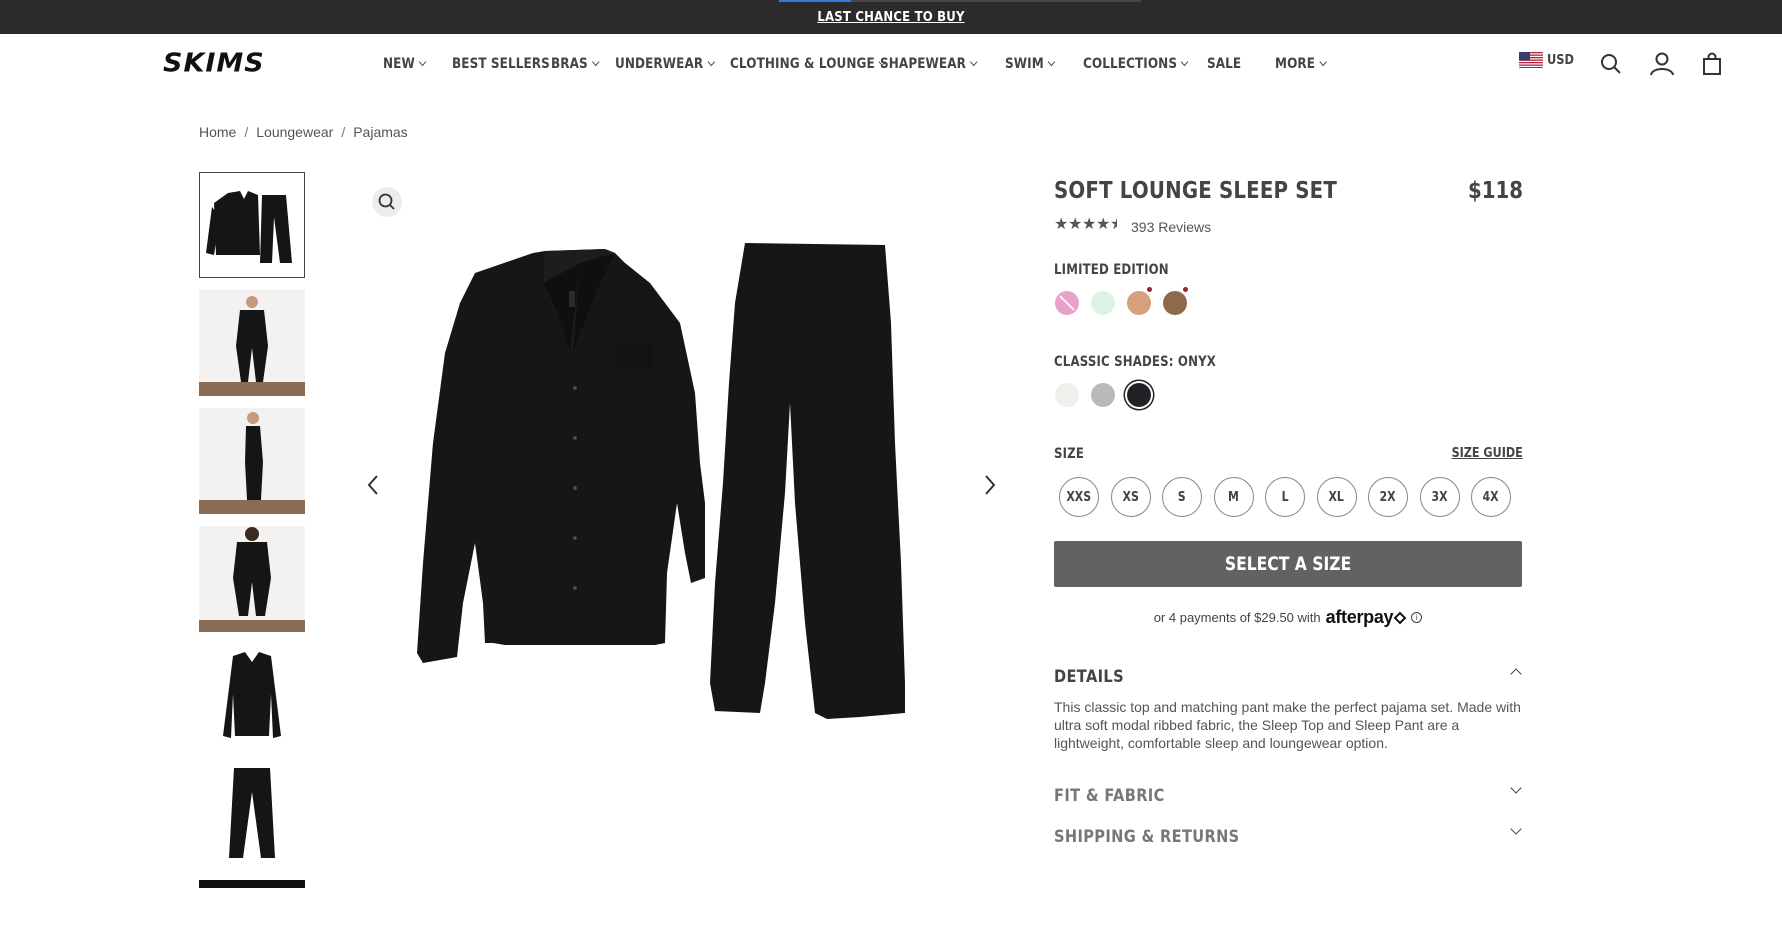 The width and height of the screenshot is (1782, 943). Describe the element at coordinates (802, 64) in the screenshot. I see `nav-item-label: CLOTHING & LOUNGE` at that location.